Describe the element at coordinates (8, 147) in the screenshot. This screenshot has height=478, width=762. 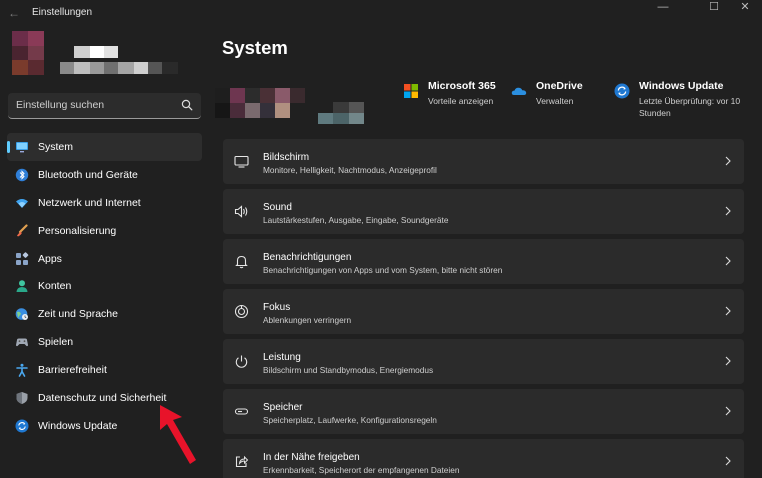
I see `active-indicator` at that location.